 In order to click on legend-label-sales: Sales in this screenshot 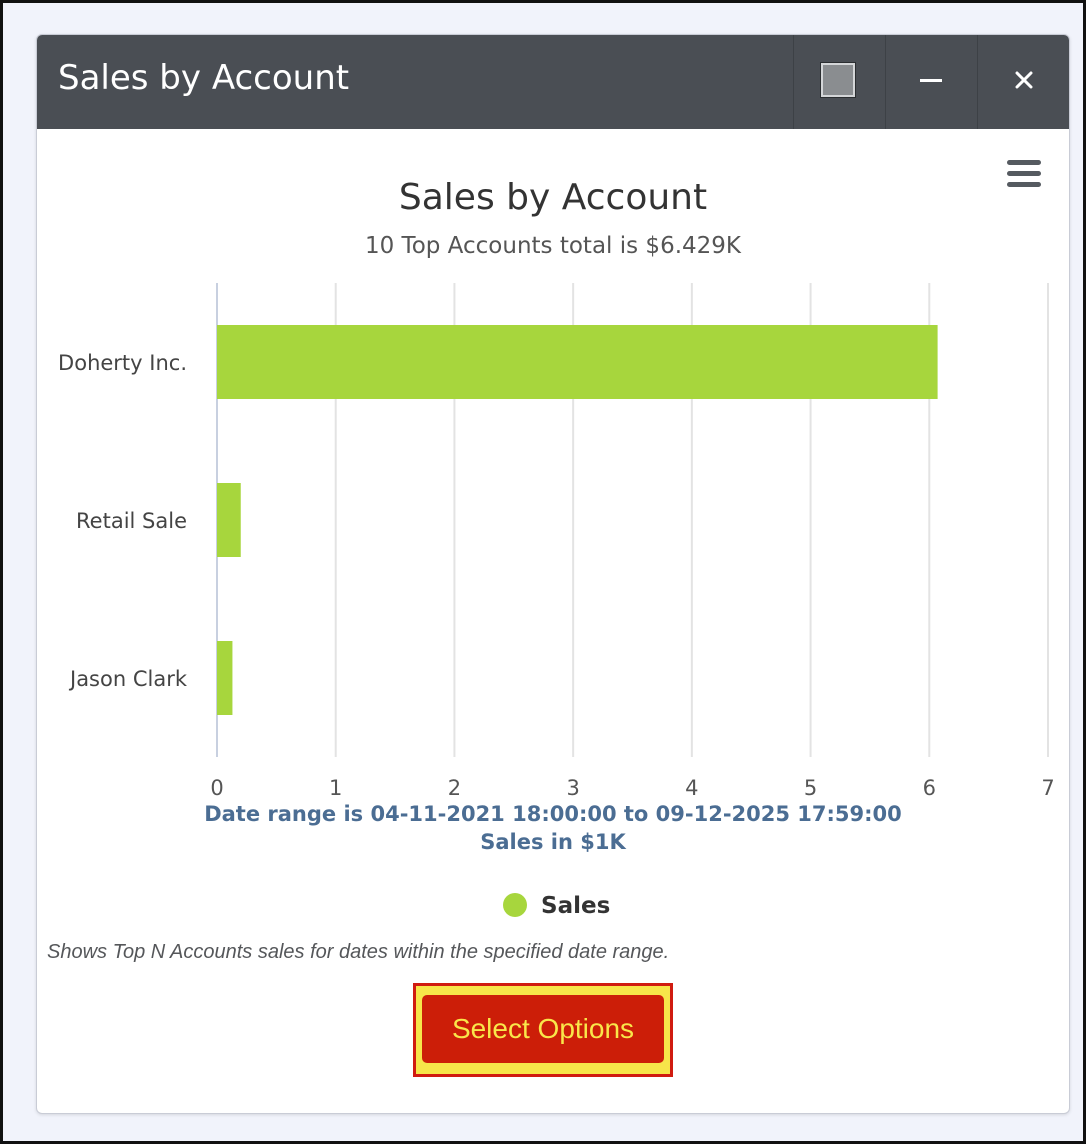, I will do `click(575, 906)`.